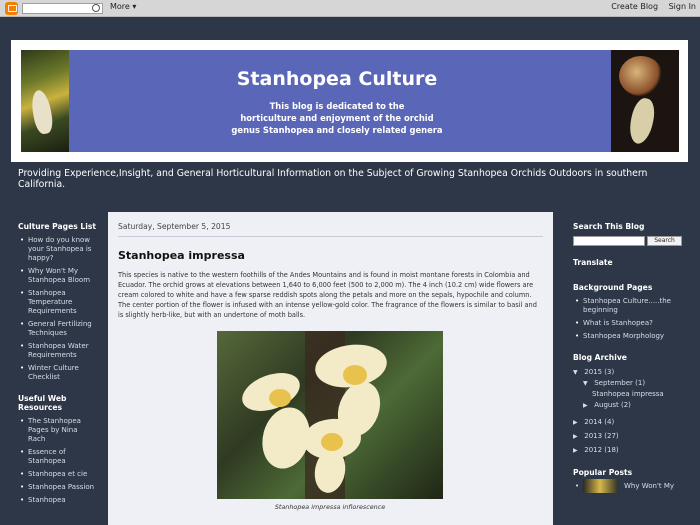 The width and height of the screenshot is (700, 525). Describe the element at coordinates (600, 486) in the screenshot. I see `popular-post-thumbnail` at that location.